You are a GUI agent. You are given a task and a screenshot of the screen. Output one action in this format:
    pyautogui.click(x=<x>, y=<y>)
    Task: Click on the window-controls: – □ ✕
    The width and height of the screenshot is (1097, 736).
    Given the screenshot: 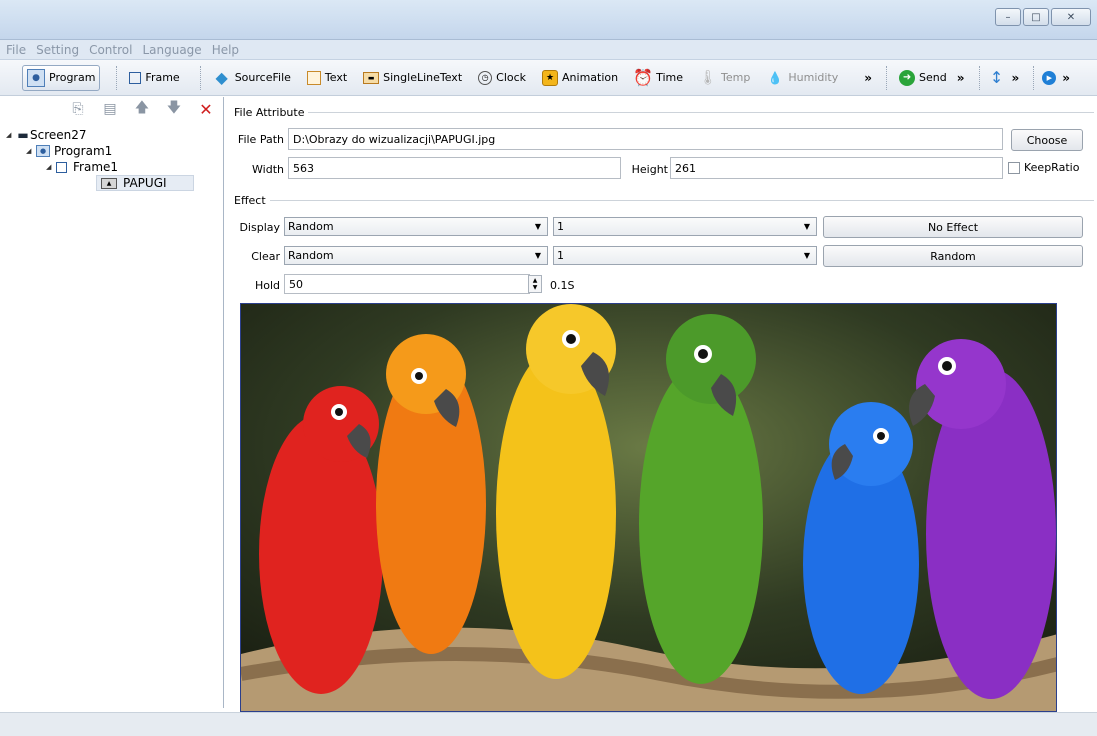 What is the action you would take?
    pyautogui.click(x=1043, y=17)
    